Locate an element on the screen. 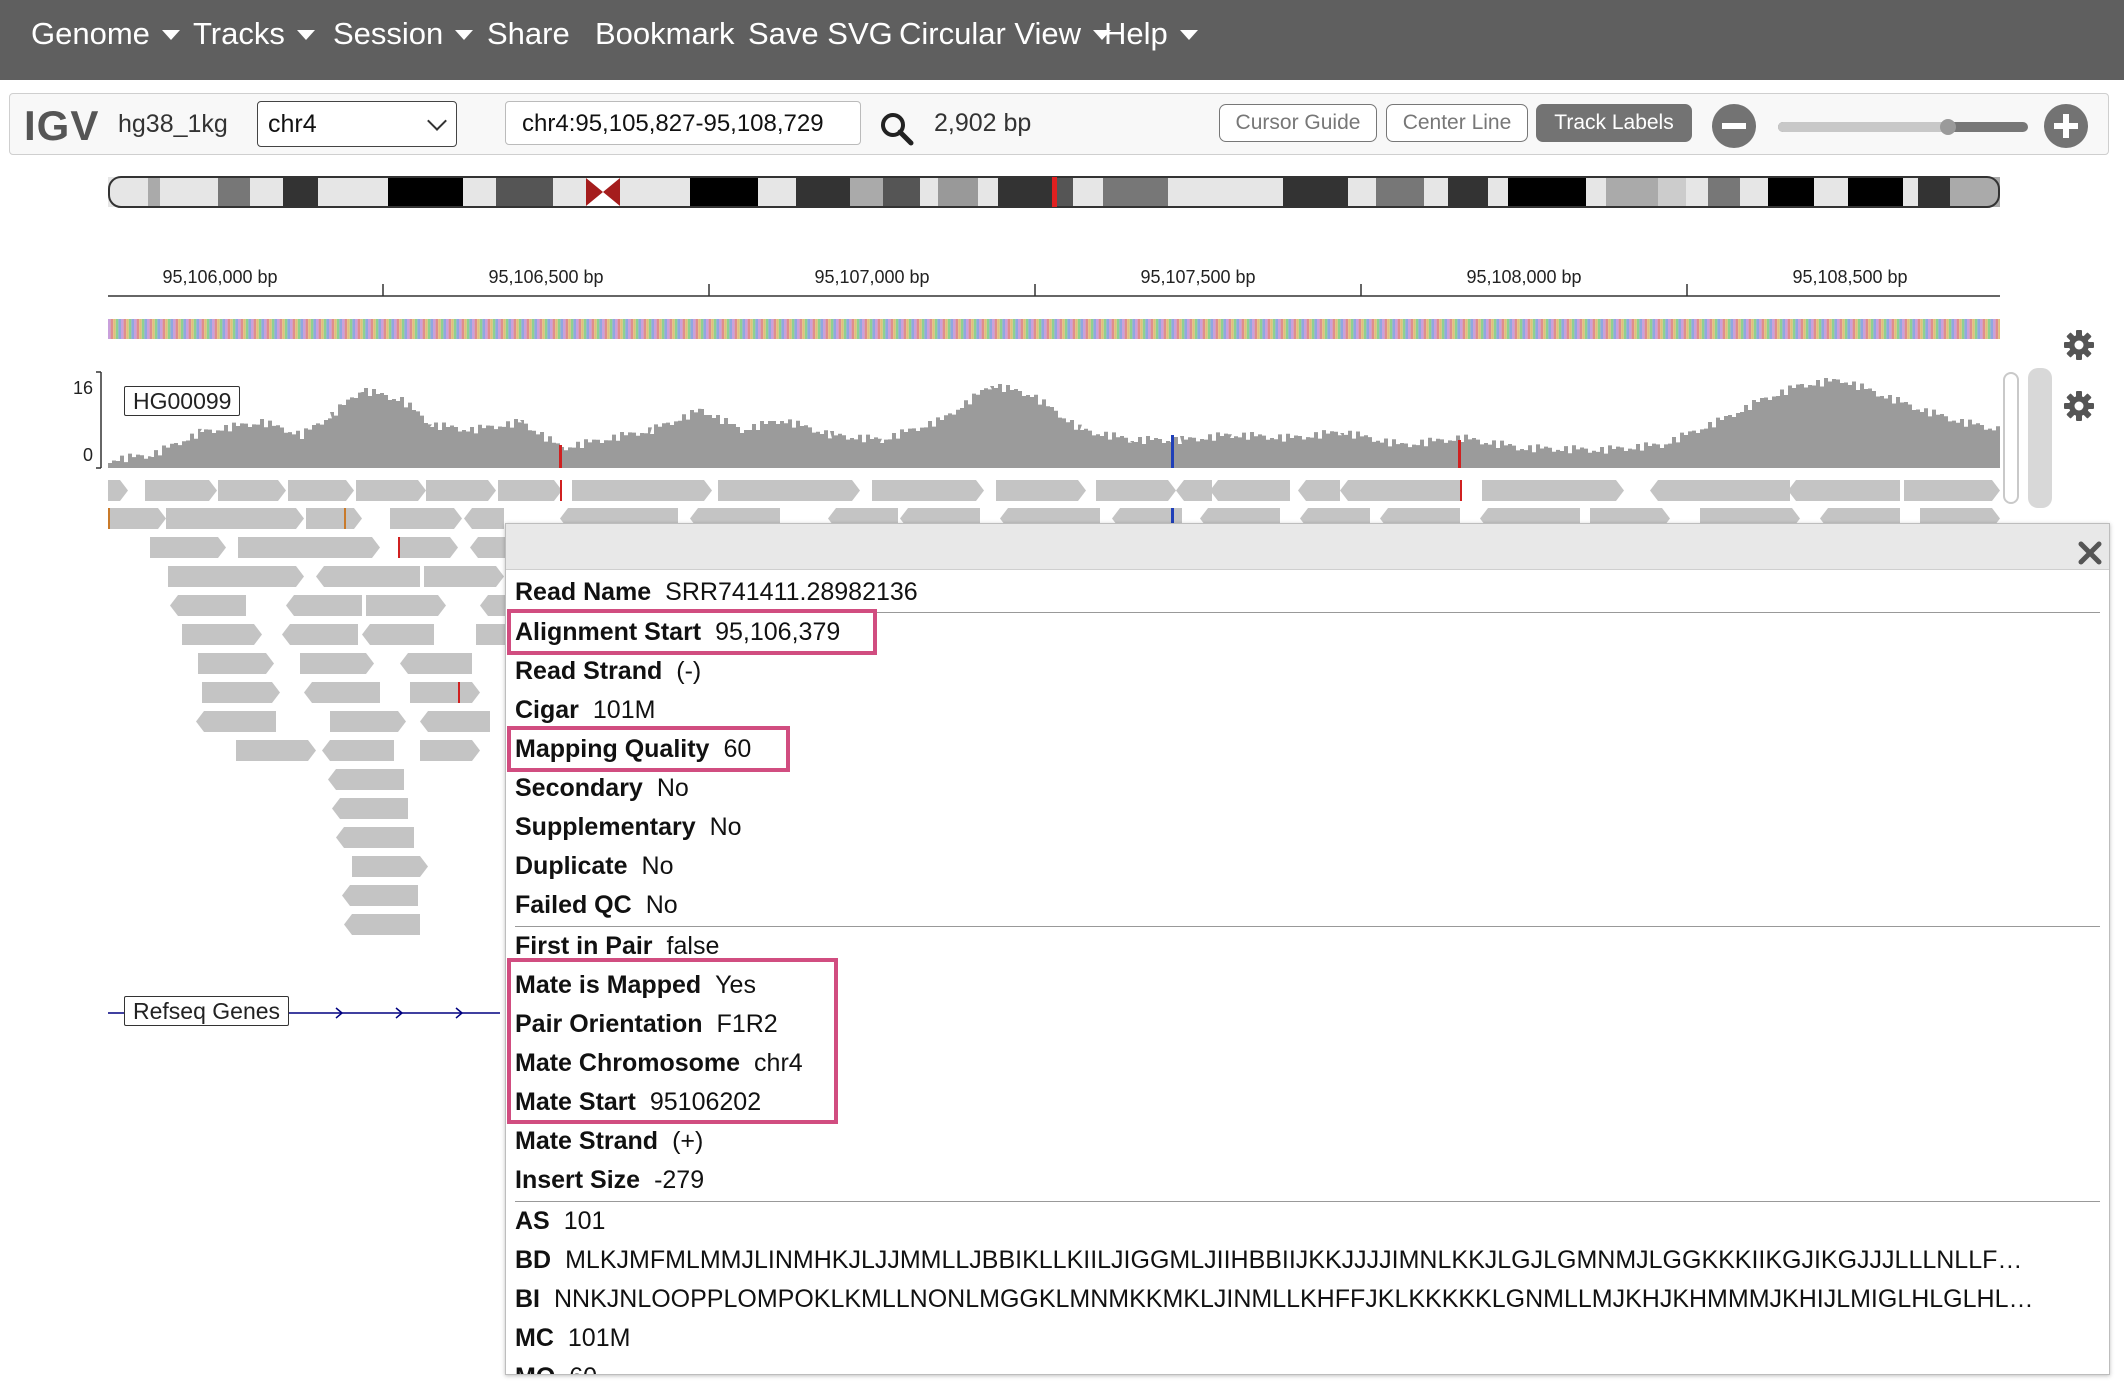 Image resolution: width=2124 pixels, height=1386 pixels. zoom-slider is located at coordinates (1903, 127).